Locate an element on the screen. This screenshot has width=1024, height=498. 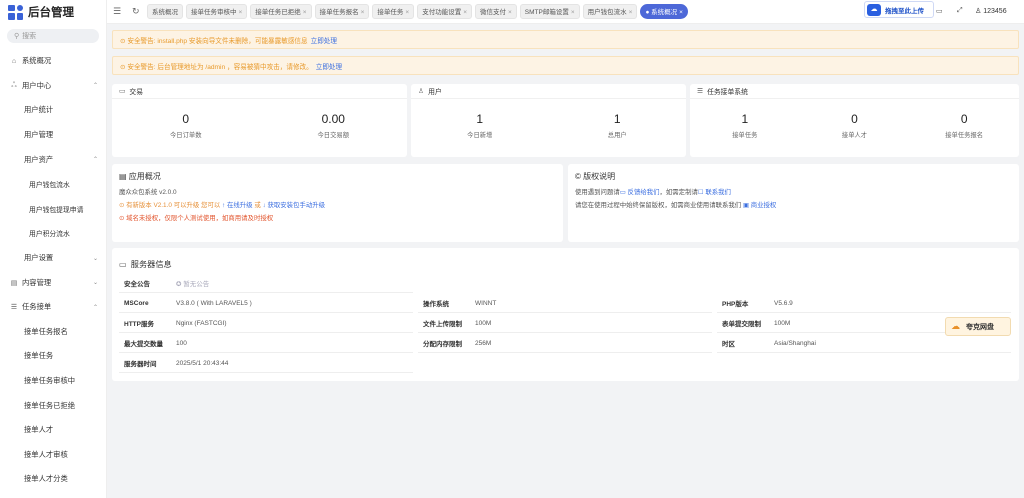
download-package-link: ↓ 获取安装包手动升级 is located at coordinates (294, 205).